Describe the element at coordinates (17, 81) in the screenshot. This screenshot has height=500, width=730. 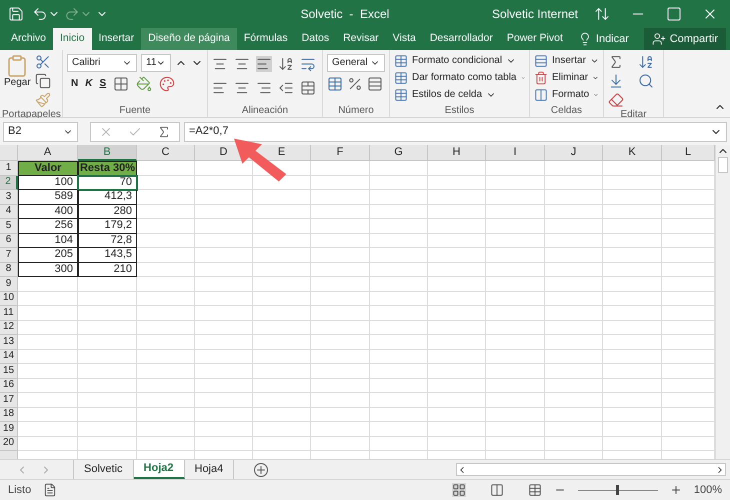
I see `paste-button: Pegar` at that location.